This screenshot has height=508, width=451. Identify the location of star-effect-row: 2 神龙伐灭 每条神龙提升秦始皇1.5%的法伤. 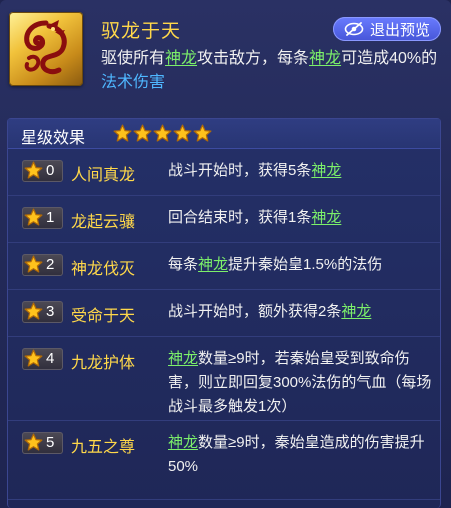
(224, 266).